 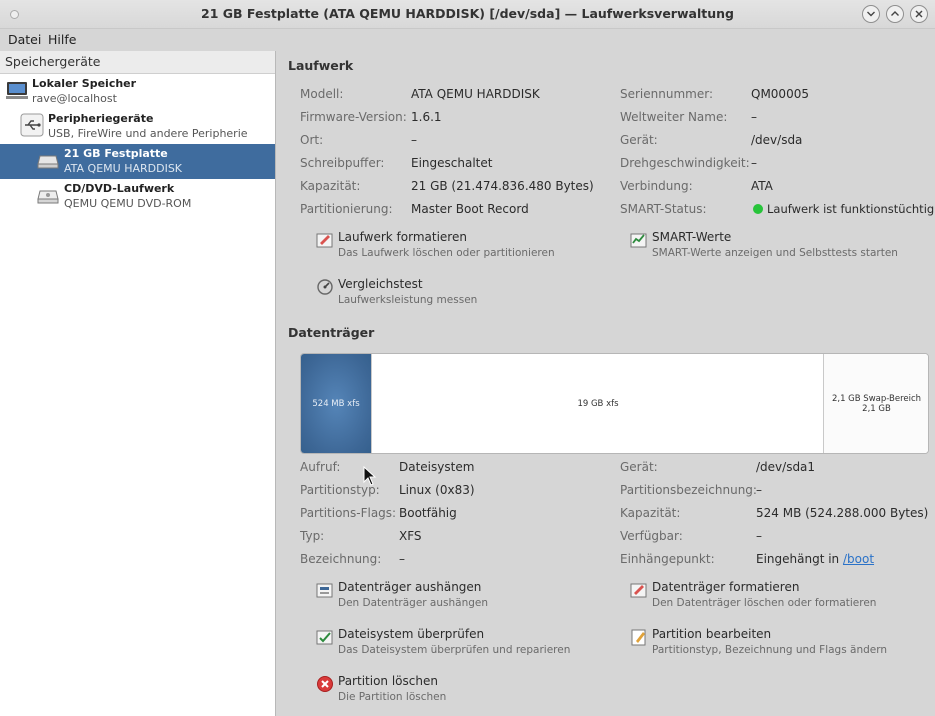 What do you see at coordinates (437, 467) in the screenshot?
I see `volume-value-usage: Dateisystem` at bounding box center [437, 467].